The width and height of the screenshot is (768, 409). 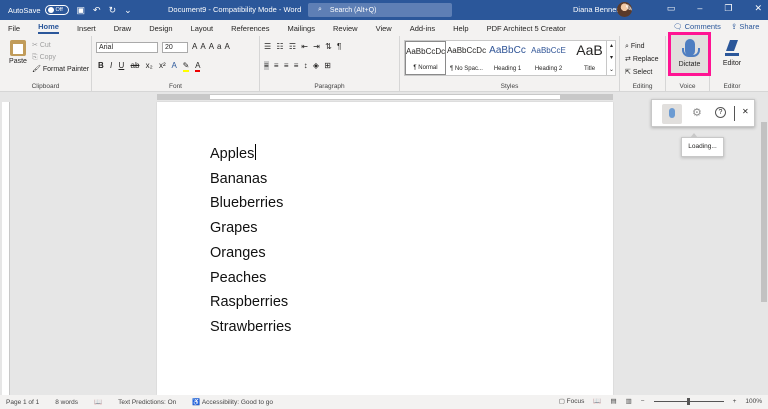 What do you see at coordinates (689, 54) in the screenshot?
I see `dictate-button: Dictate` at bounding box center [689, 54].